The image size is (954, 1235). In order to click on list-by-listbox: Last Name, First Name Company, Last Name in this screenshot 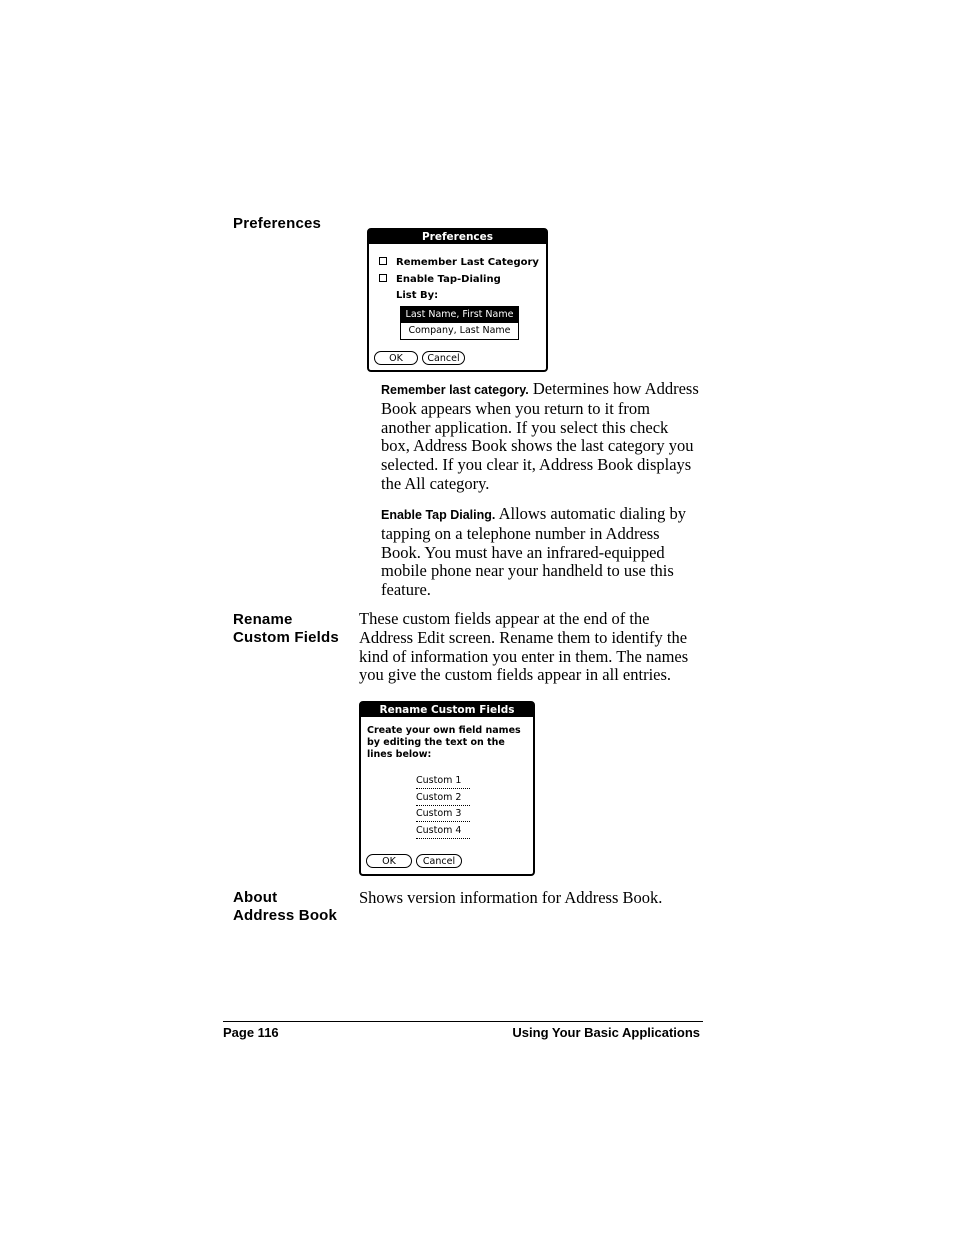, I will do `click(459, 323)`.